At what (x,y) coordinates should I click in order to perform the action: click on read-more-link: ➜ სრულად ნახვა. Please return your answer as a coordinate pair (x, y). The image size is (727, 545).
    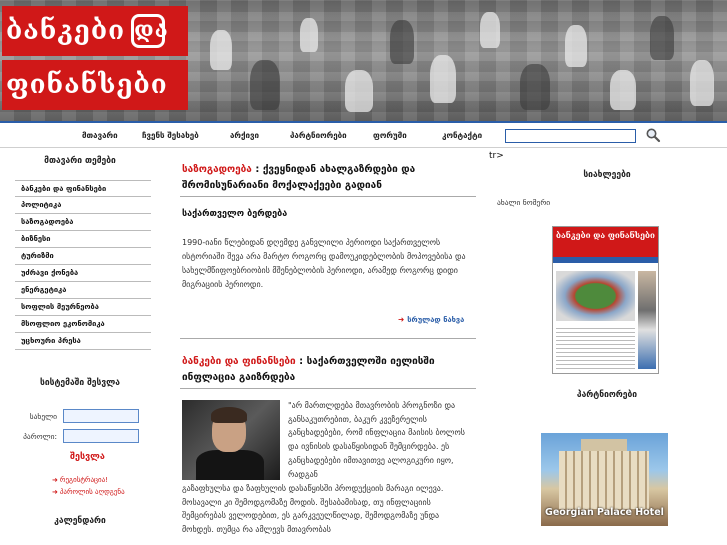
    Looking at the image, I should click on (431, 319).